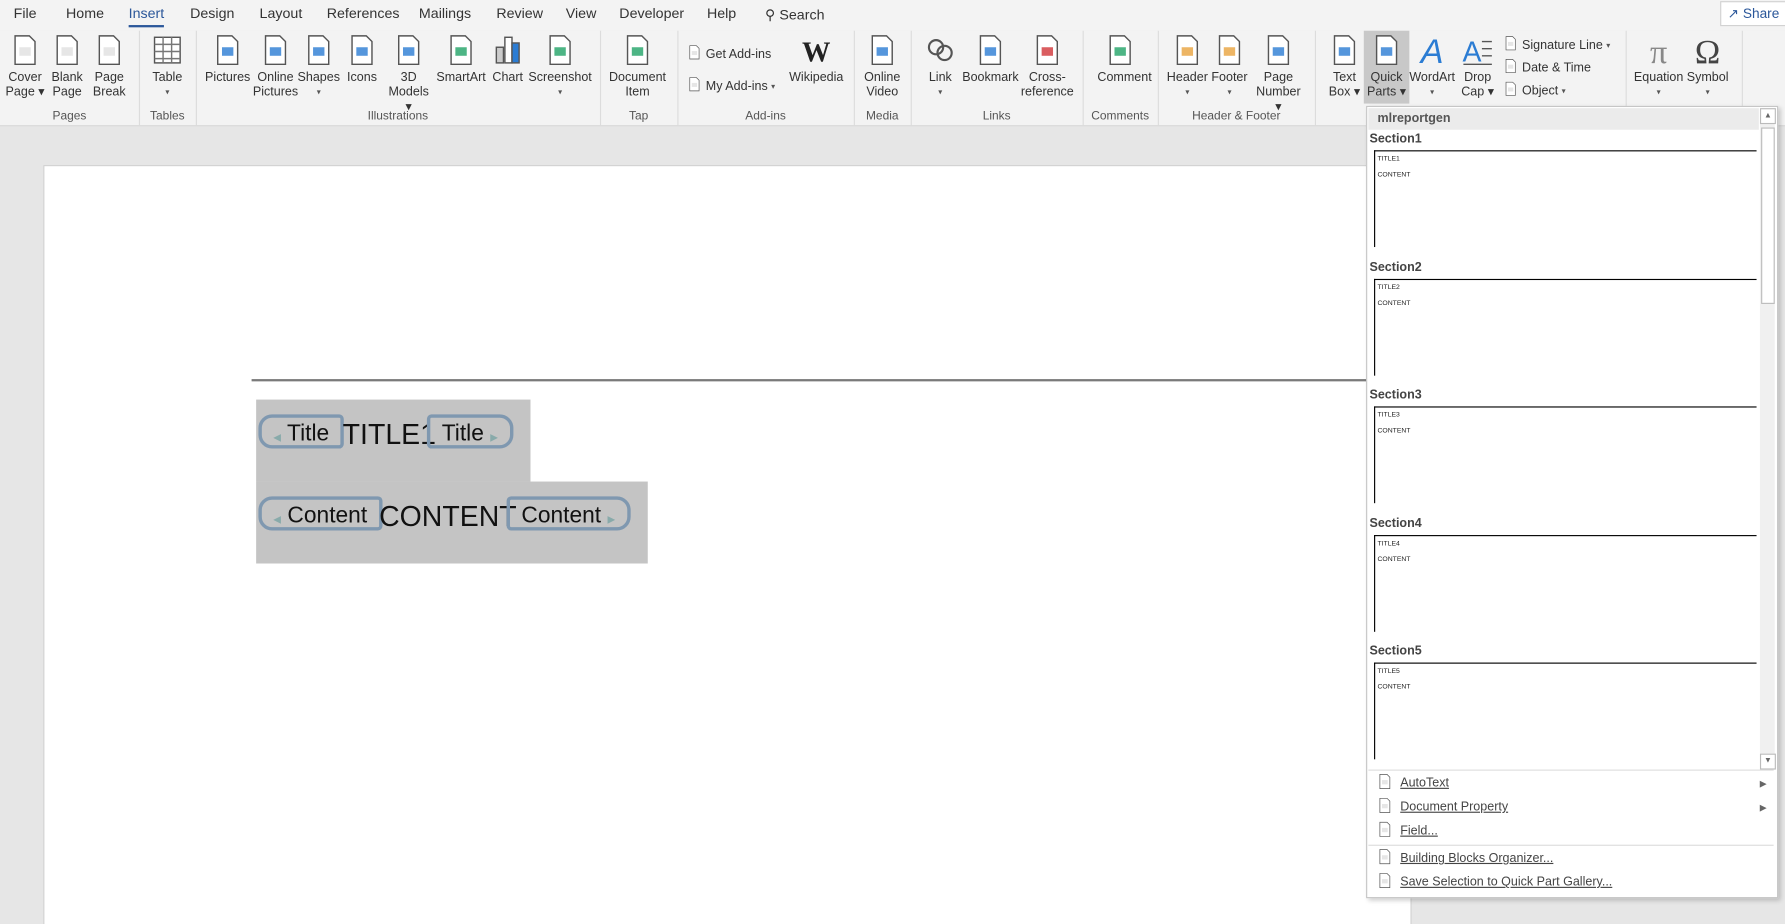  Describe the element at coordinates (167, 116) in the screenshot. I see `group-label: Tables` at that location.